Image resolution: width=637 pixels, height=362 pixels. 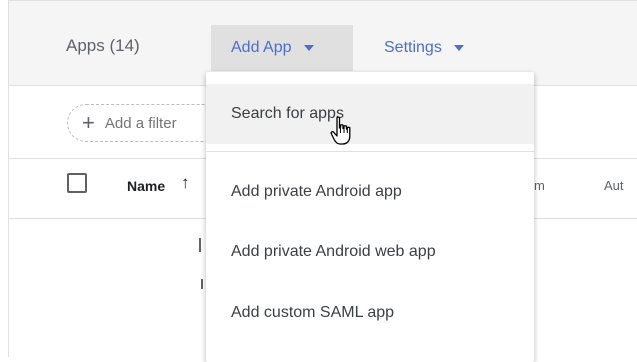 What do you see at coordinates (333, 251) in the screenshot?
I see `menu-item-label: Add private Android web app` at bounding box center [333, 251].